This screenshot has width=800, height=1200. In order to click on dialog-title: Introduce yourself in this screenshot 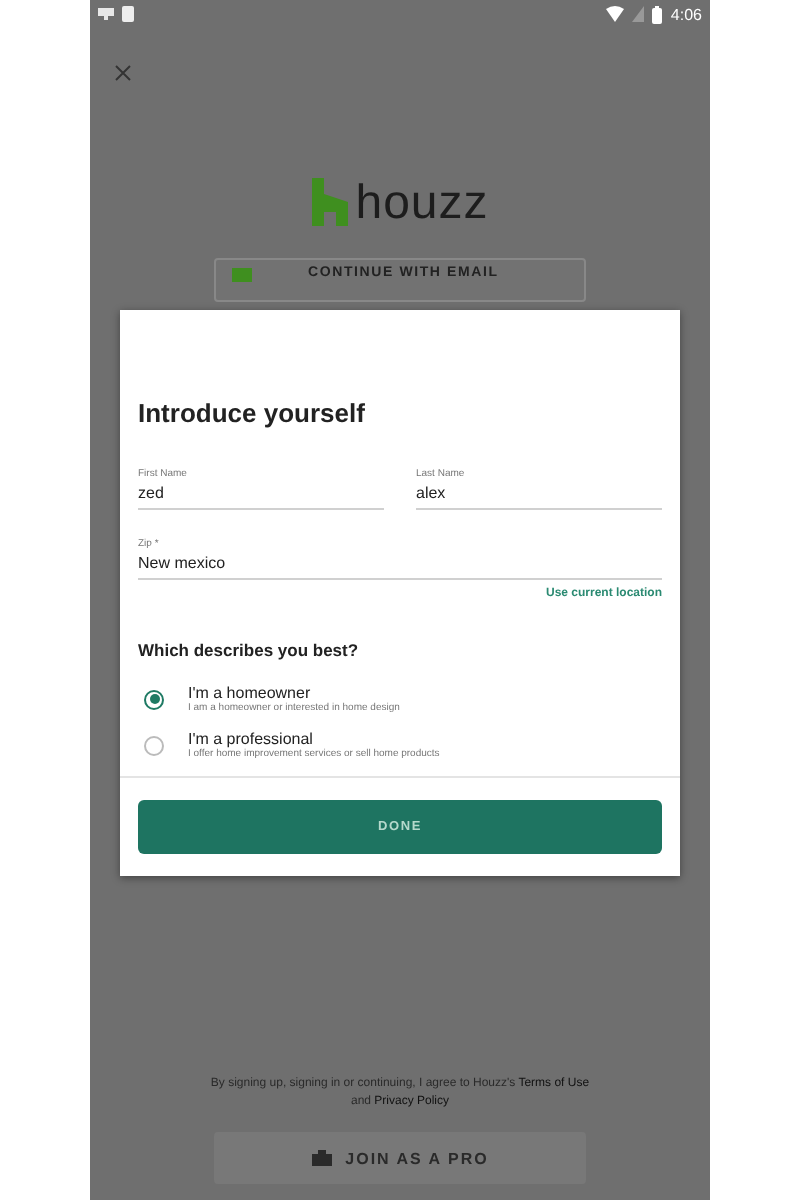, I will do `click(252, 413)`.